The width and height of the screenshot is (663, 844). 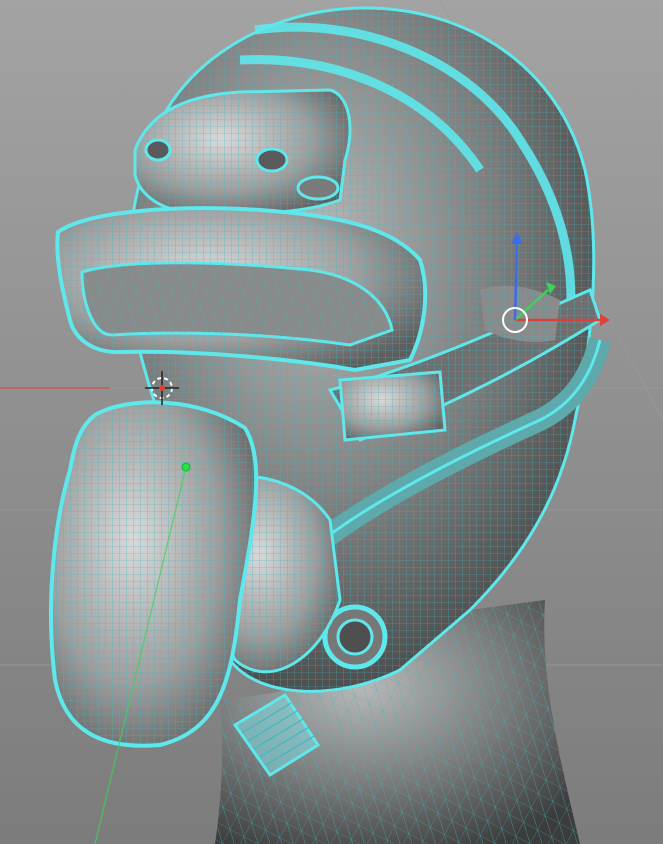 I want to click on vent-hole-right, so click(x=318, y=188).